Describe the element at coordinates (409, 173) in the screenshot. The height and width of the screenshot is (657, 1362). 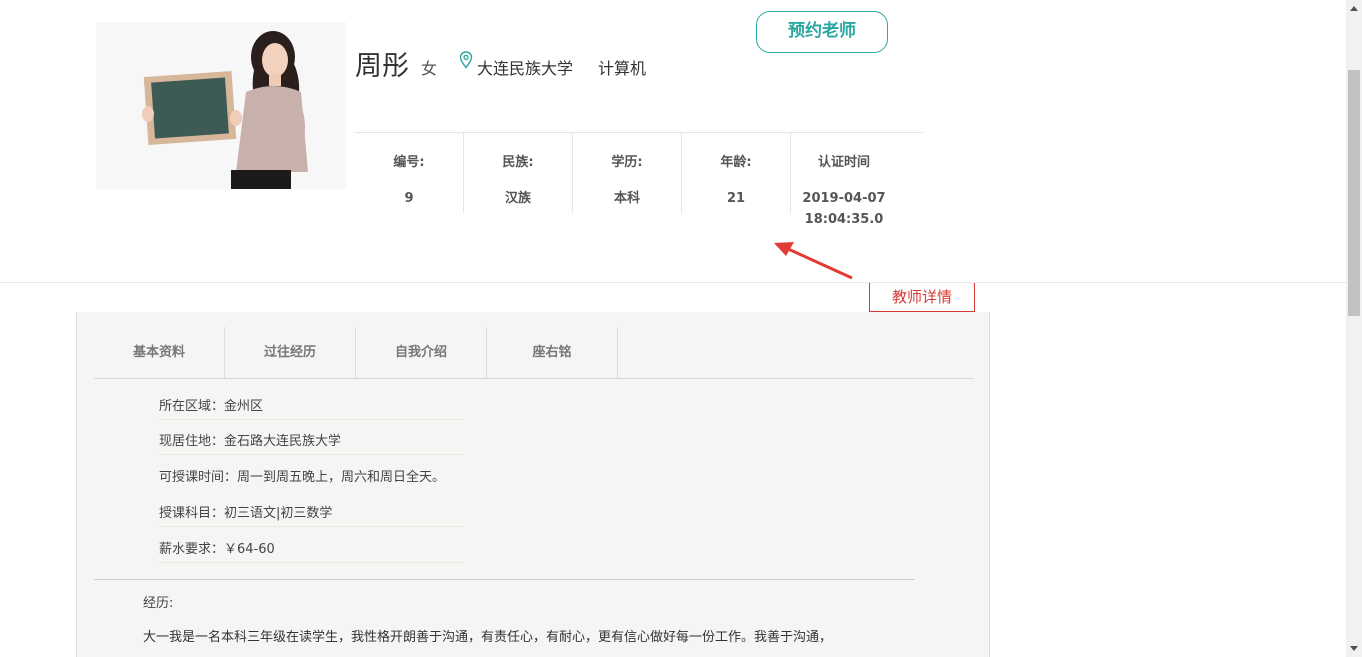
I see `stat-id: 编号: 9` at that location.